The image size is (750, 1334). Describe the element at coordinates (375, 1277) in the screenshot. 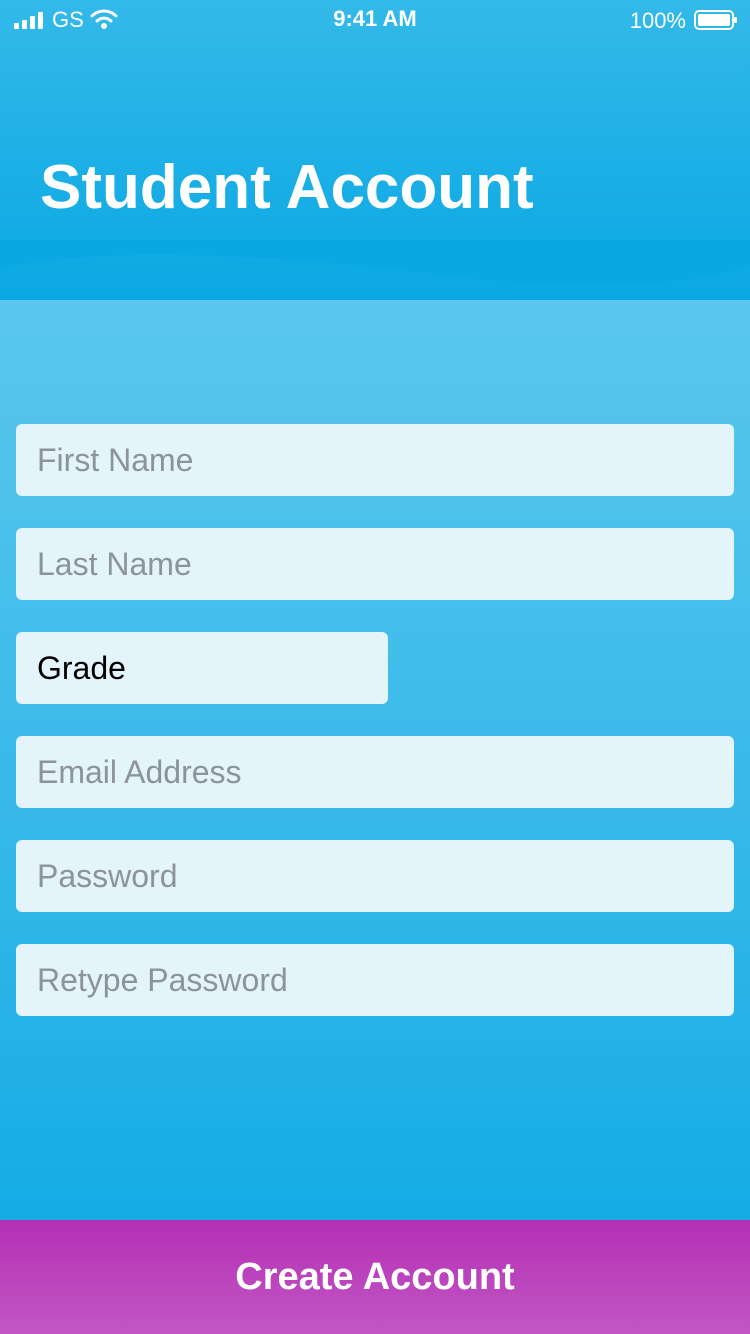

I see `create-account-button: Create Account` at that location.